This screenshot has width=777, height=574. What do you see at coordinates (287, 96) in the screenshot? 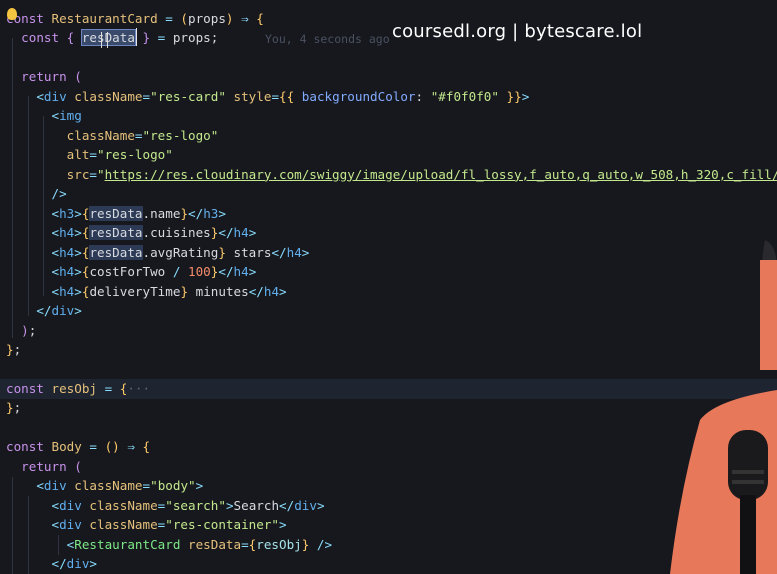
I see `code-token: {{` at bounding box center [287, 96].